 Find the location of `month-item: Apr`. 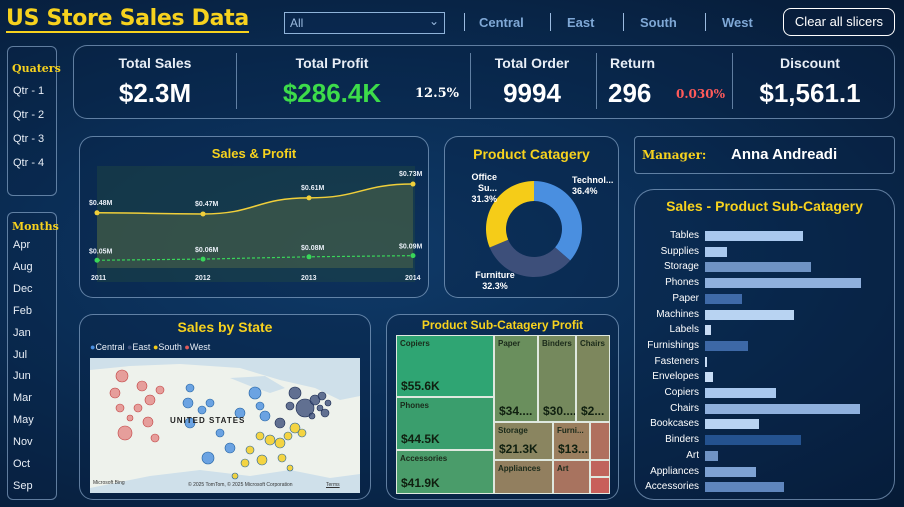

month-item: Apr is located at coordinates (32, 245).